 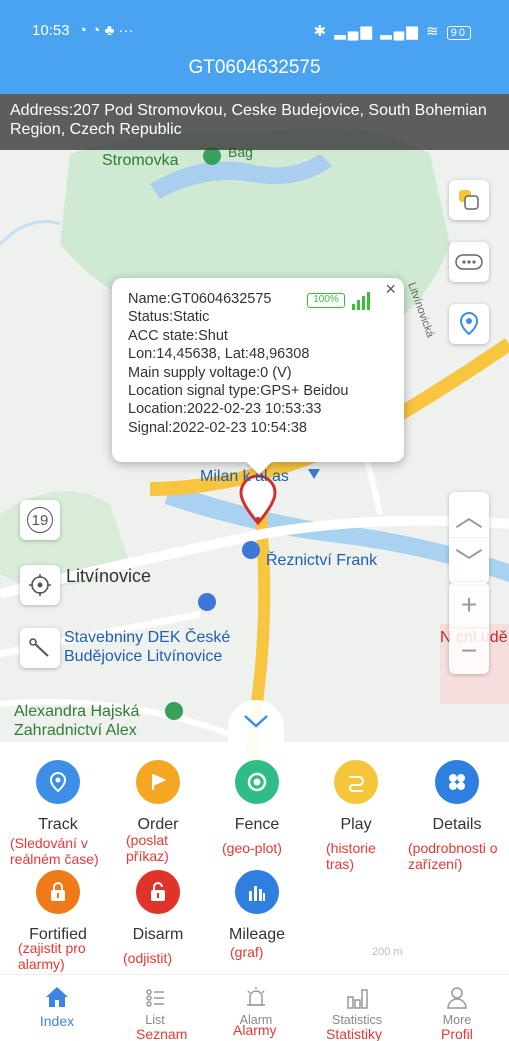 I want to click on home-icon, so click(x=57, y=992).